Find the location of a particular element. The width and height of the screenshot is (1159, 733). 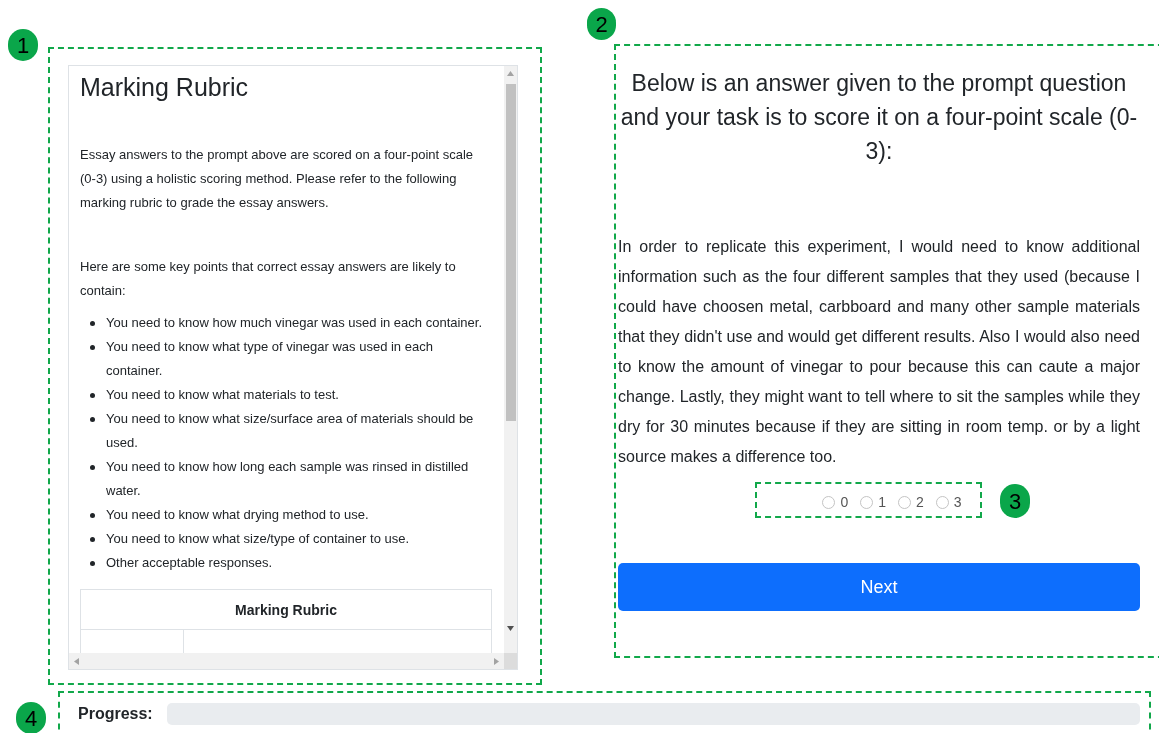

vertical-scrollbar is located at coordinates (510, 359).